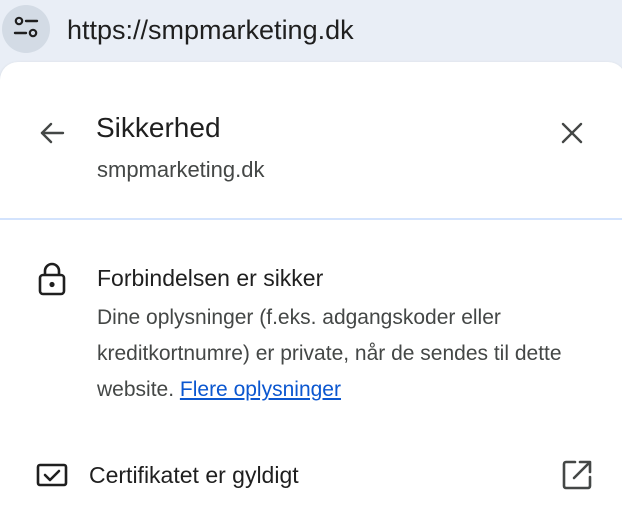 Image resolution: width=622 pixels, height=532 pixels. I want to click on close-icon, so click(572, 135).